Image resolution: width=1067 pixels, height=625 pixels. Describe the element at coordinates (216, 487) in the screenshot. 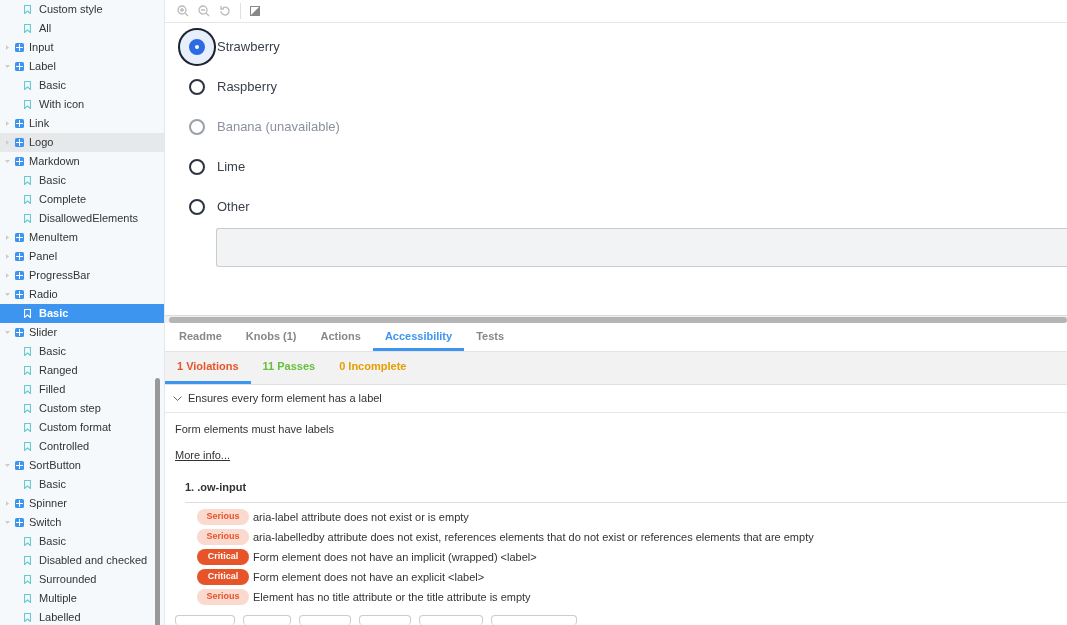

I see `element-selector: 1. .ow-input` at that location.